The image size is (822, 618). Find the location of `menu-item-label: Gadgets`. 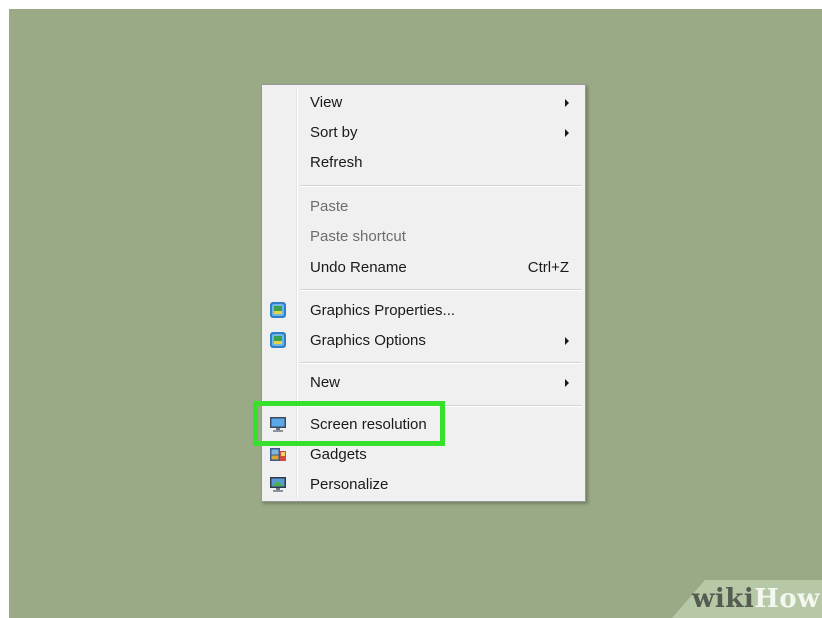

menu-item-label: Gadgets is located at coordinates (338, 454).